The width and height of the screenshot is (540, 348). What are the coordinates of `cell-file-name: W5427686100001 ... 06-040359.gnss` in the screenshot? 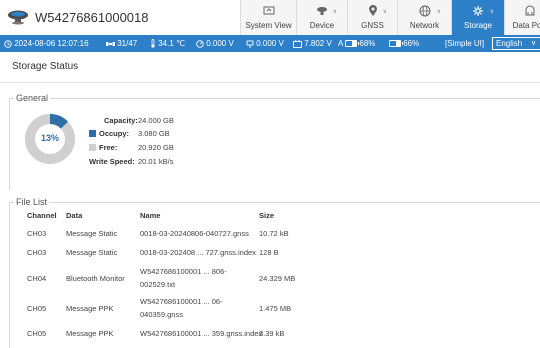 It's located at (198, 308).